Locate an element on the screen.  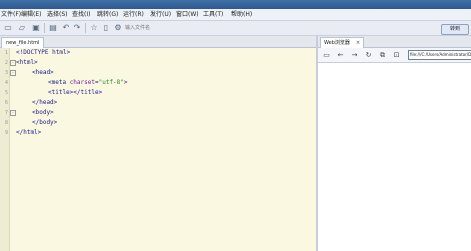
screen-icon: ▭ is located at coordinates (326, 55).